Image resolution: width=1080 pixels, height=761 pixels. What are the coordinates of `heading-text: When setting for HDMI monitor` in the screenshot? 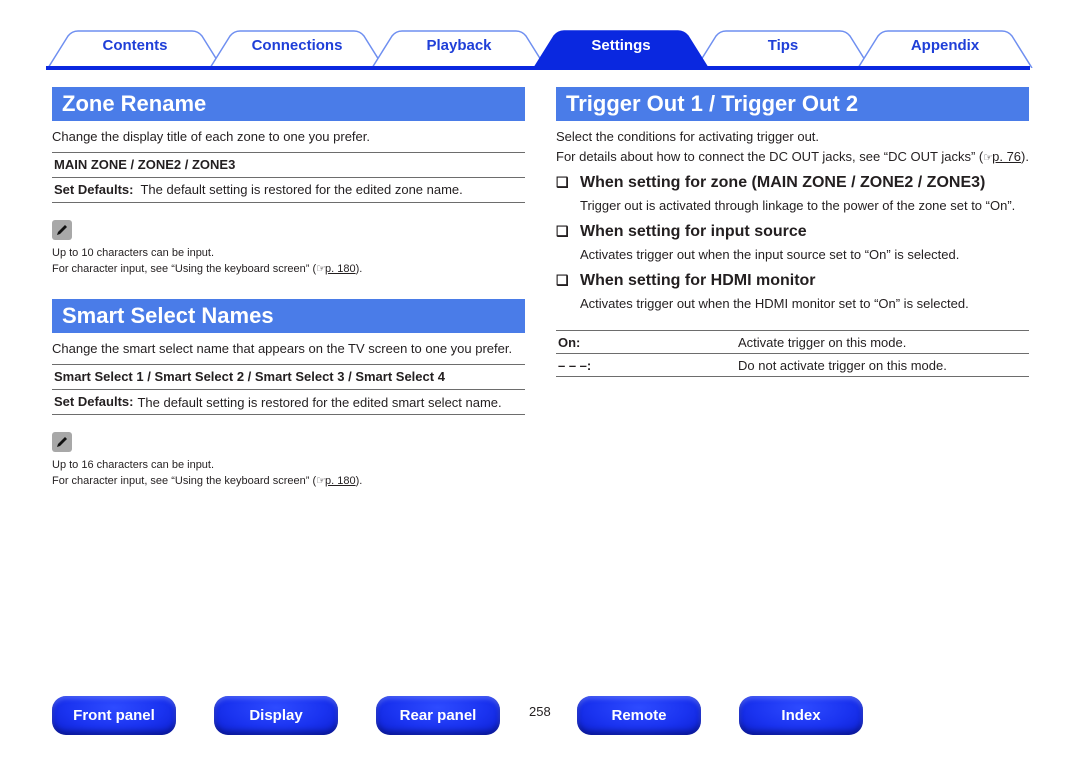 It's located at (698, 280).